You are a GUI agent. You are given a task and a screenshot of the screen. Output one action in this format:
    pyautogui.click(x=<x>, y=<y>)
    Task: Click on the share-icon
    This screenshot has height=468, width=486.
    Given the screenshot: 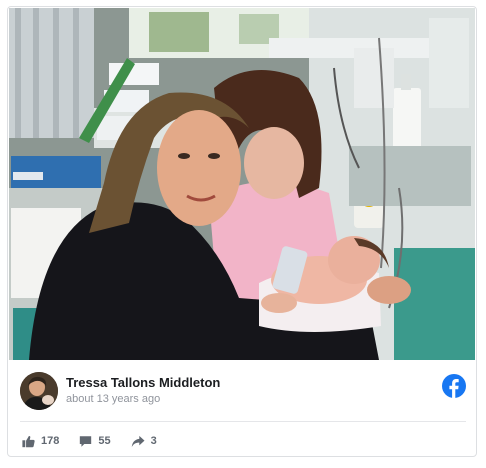 What is the action you would take?
    pyautogui.click(x=138, y=441)
    